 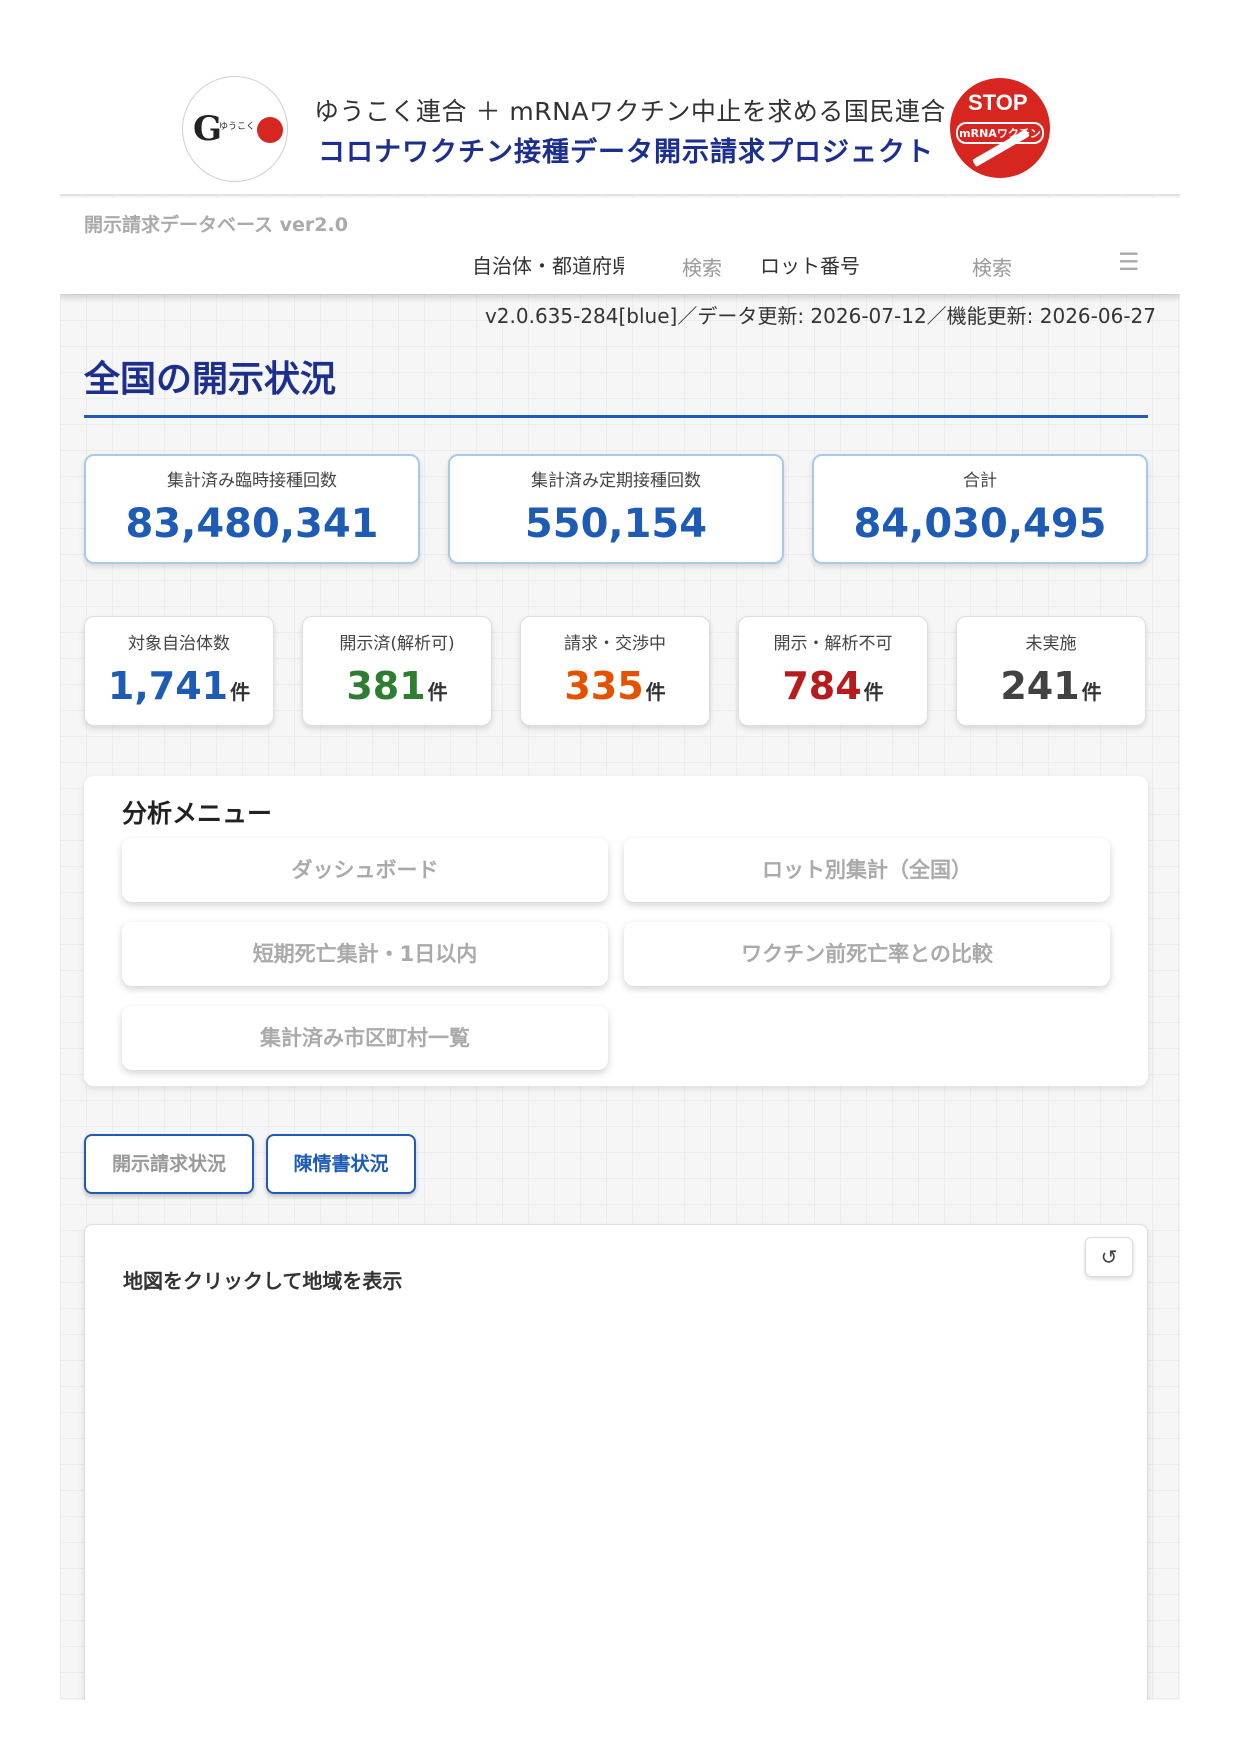 What do you see at coordinates (270, 130) in the screenshot?
I see `red-sun-icon` at bounding box center [270, 130].